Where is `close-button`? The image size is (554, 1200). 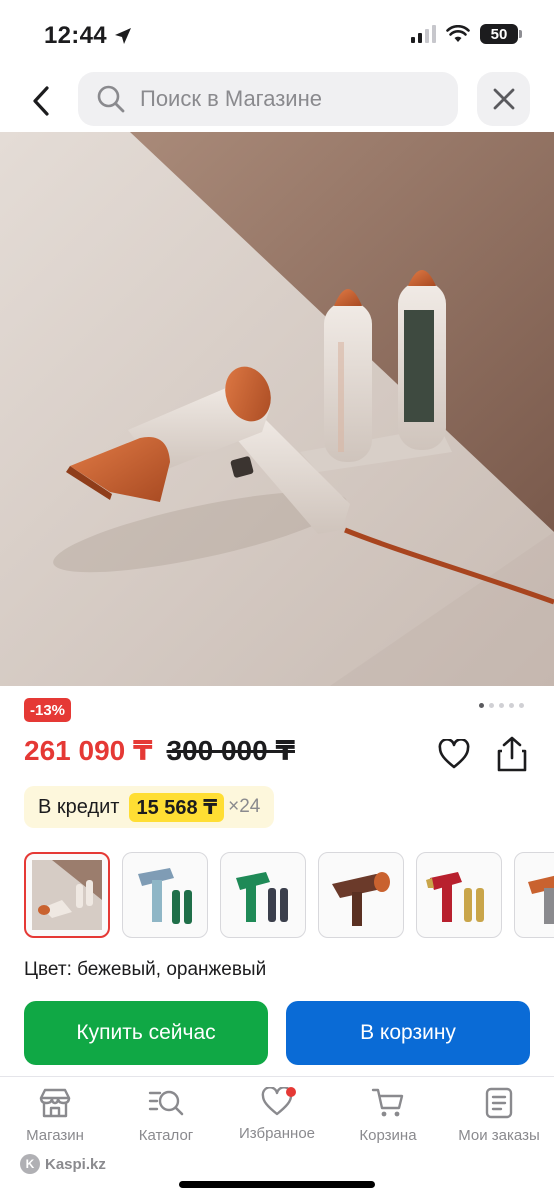
close-button is located at coordinates (503, 99).